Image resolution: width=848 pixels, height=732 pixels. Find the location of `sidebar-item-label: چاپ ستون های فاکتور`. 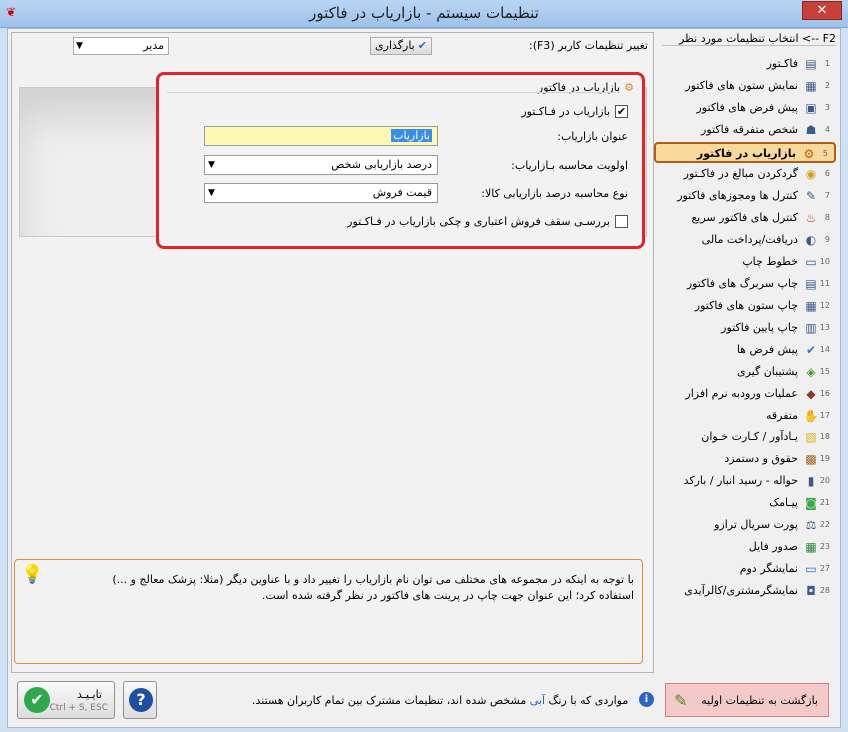

sidebar-item-label: چاپ ستون های فاکتور is located at coordinates (746, 305).